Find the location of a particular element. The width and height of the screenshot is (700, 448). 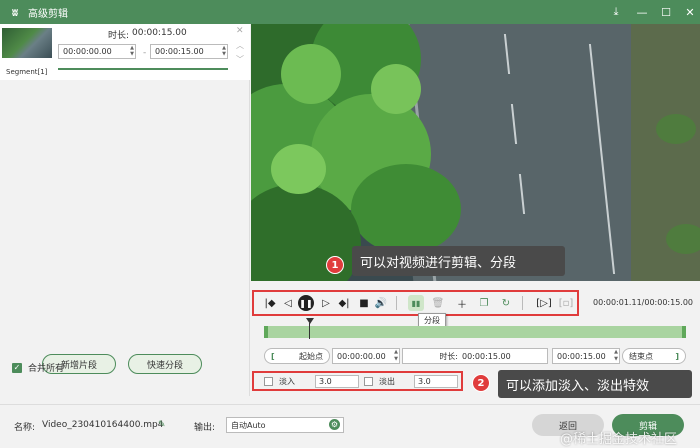

maximize-icon: ☐ is located at coordinates (666, 12).